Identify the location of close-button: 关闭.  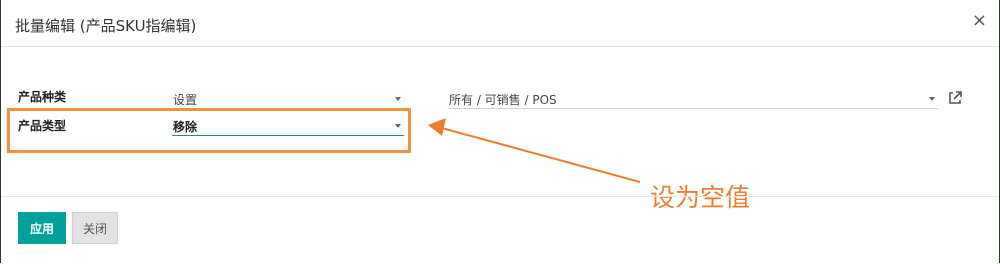
(95, 228).